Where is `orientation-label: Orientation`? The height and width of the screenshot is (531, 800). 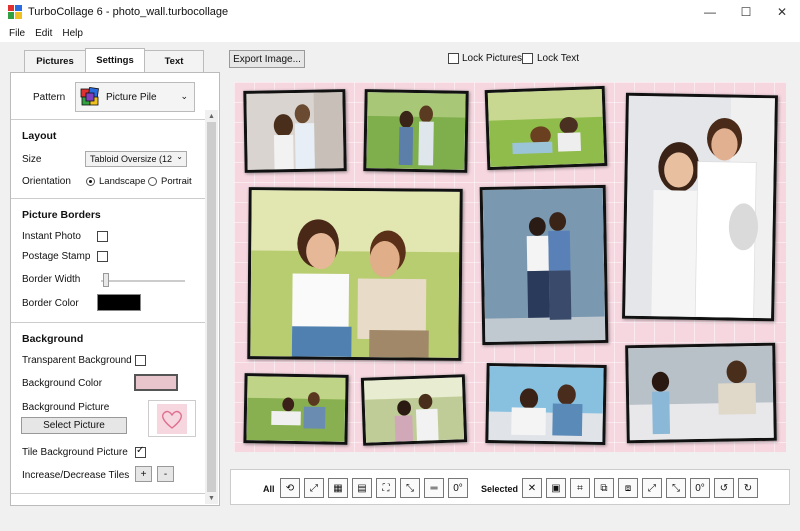
orientation-label: Orientation is located at coordinates (46, 181).